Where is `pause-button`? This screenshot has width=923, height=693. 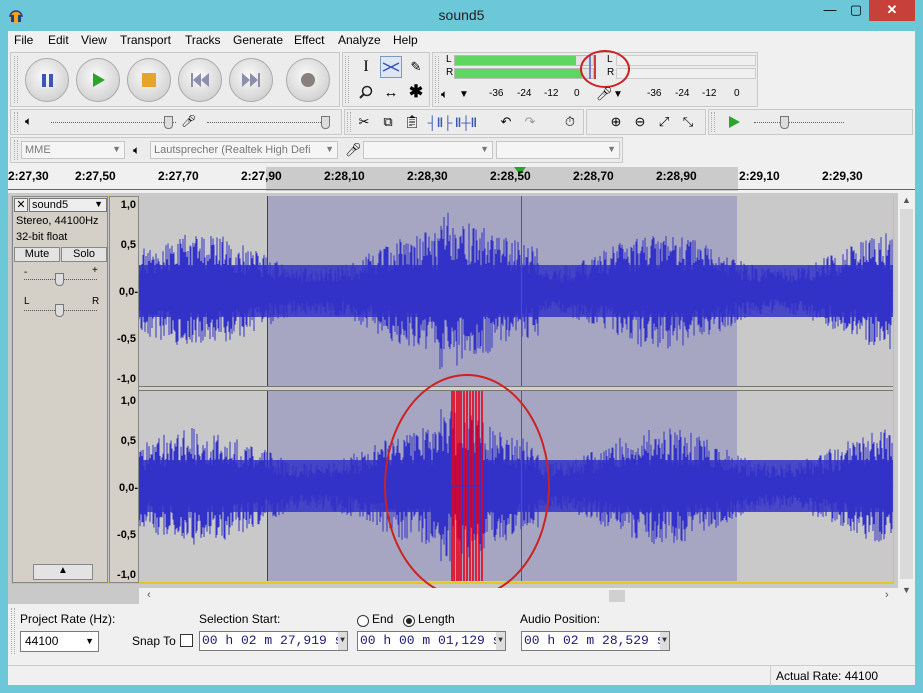 pause-button is located at coordinates (47, 80).